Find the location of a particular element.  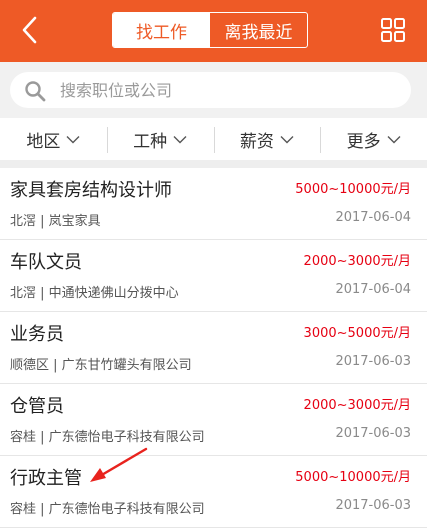

top-bar: 找工作 离我最近 is located at coordinates (213, 31).